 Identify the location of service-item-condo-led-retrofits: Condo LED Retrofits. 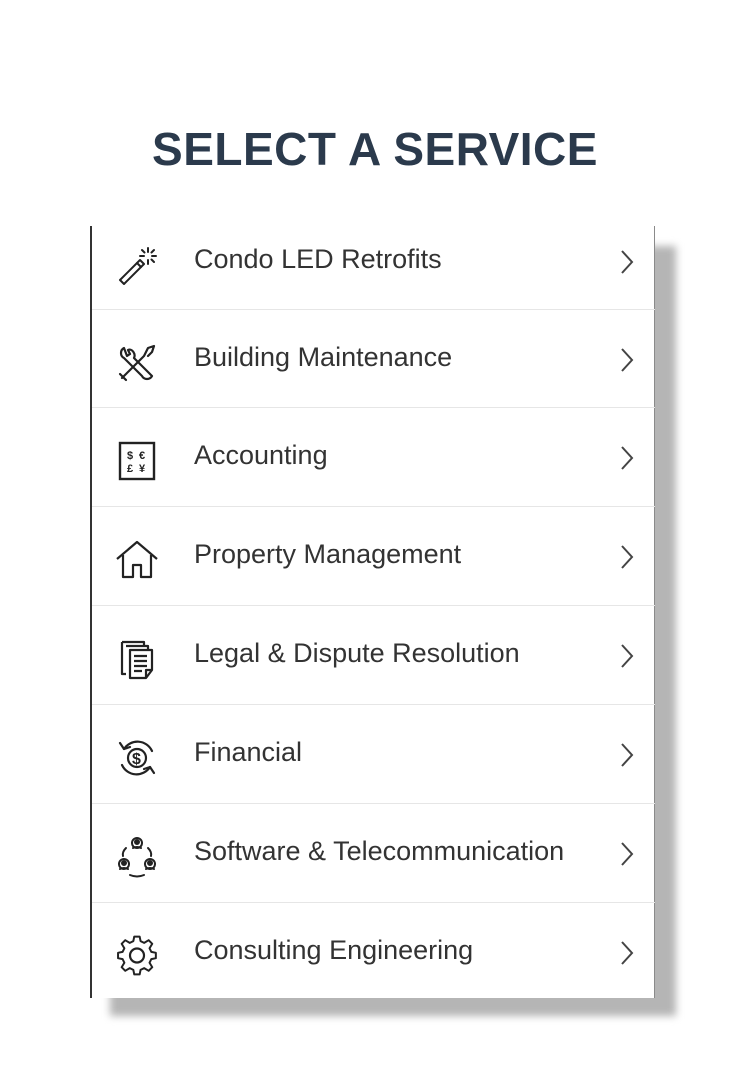
(373, 261).